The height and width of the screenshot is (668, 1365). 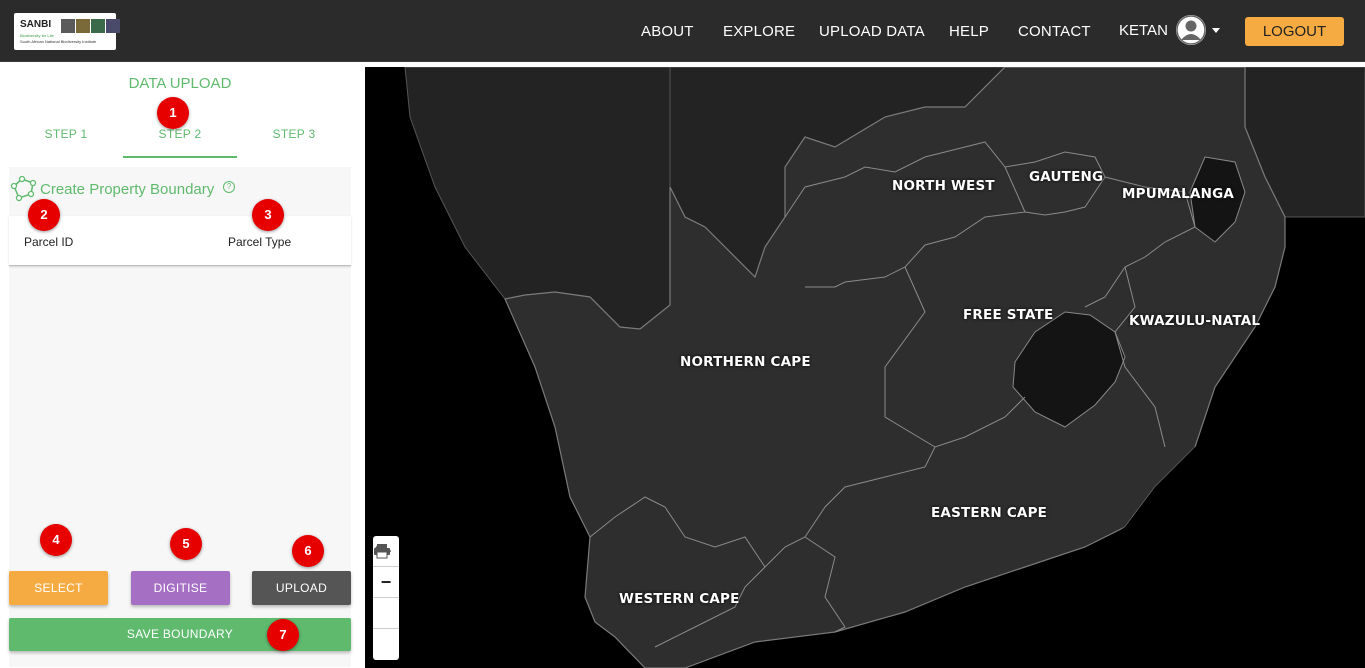 What do you see at coordinates (283, 635) in the screenshot?
I see `step-badge-7: 7` at bounding box center [283, 635].